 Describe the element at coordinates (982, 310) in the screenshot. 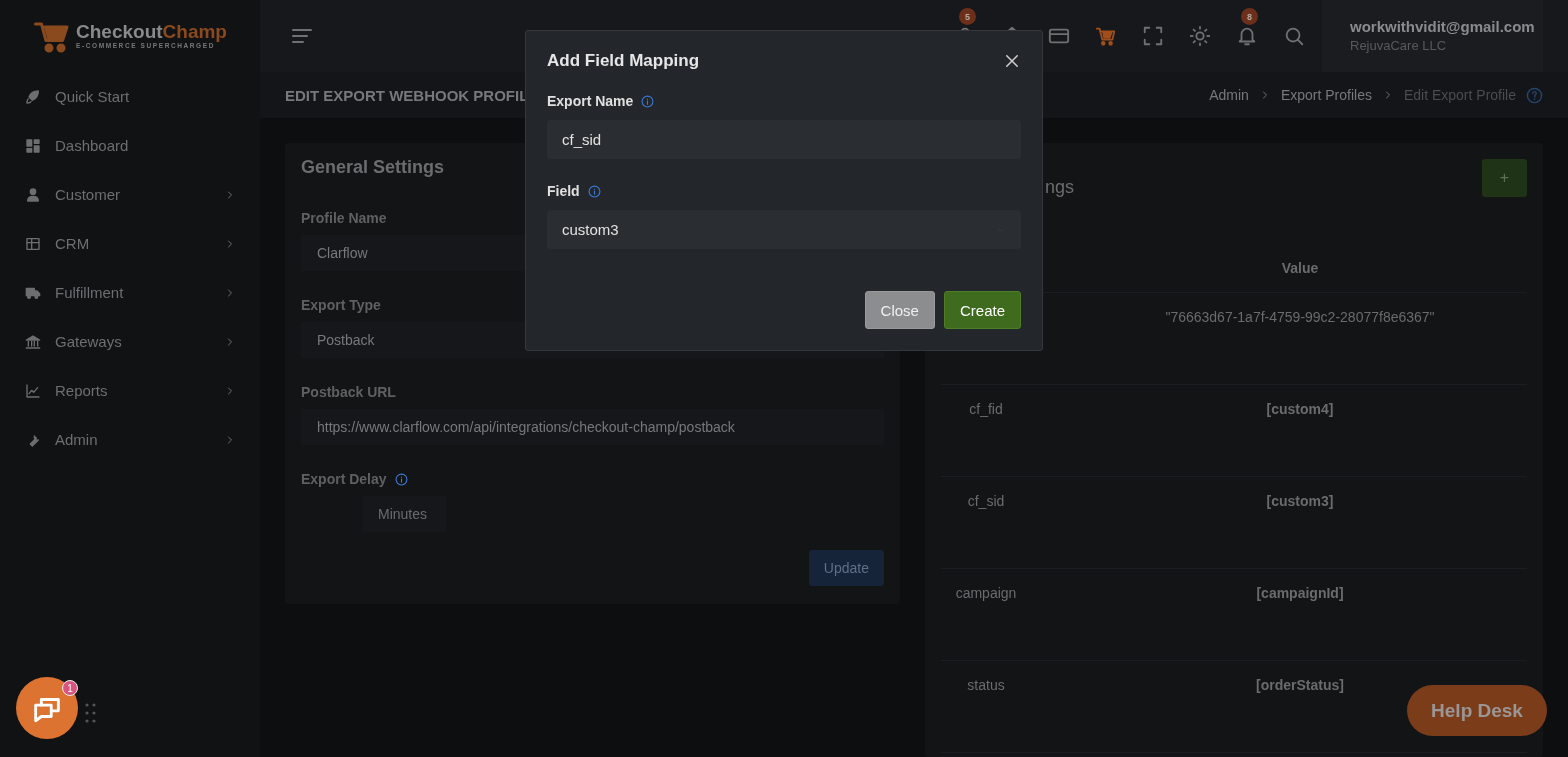

I see `create-button: Create` at that location.